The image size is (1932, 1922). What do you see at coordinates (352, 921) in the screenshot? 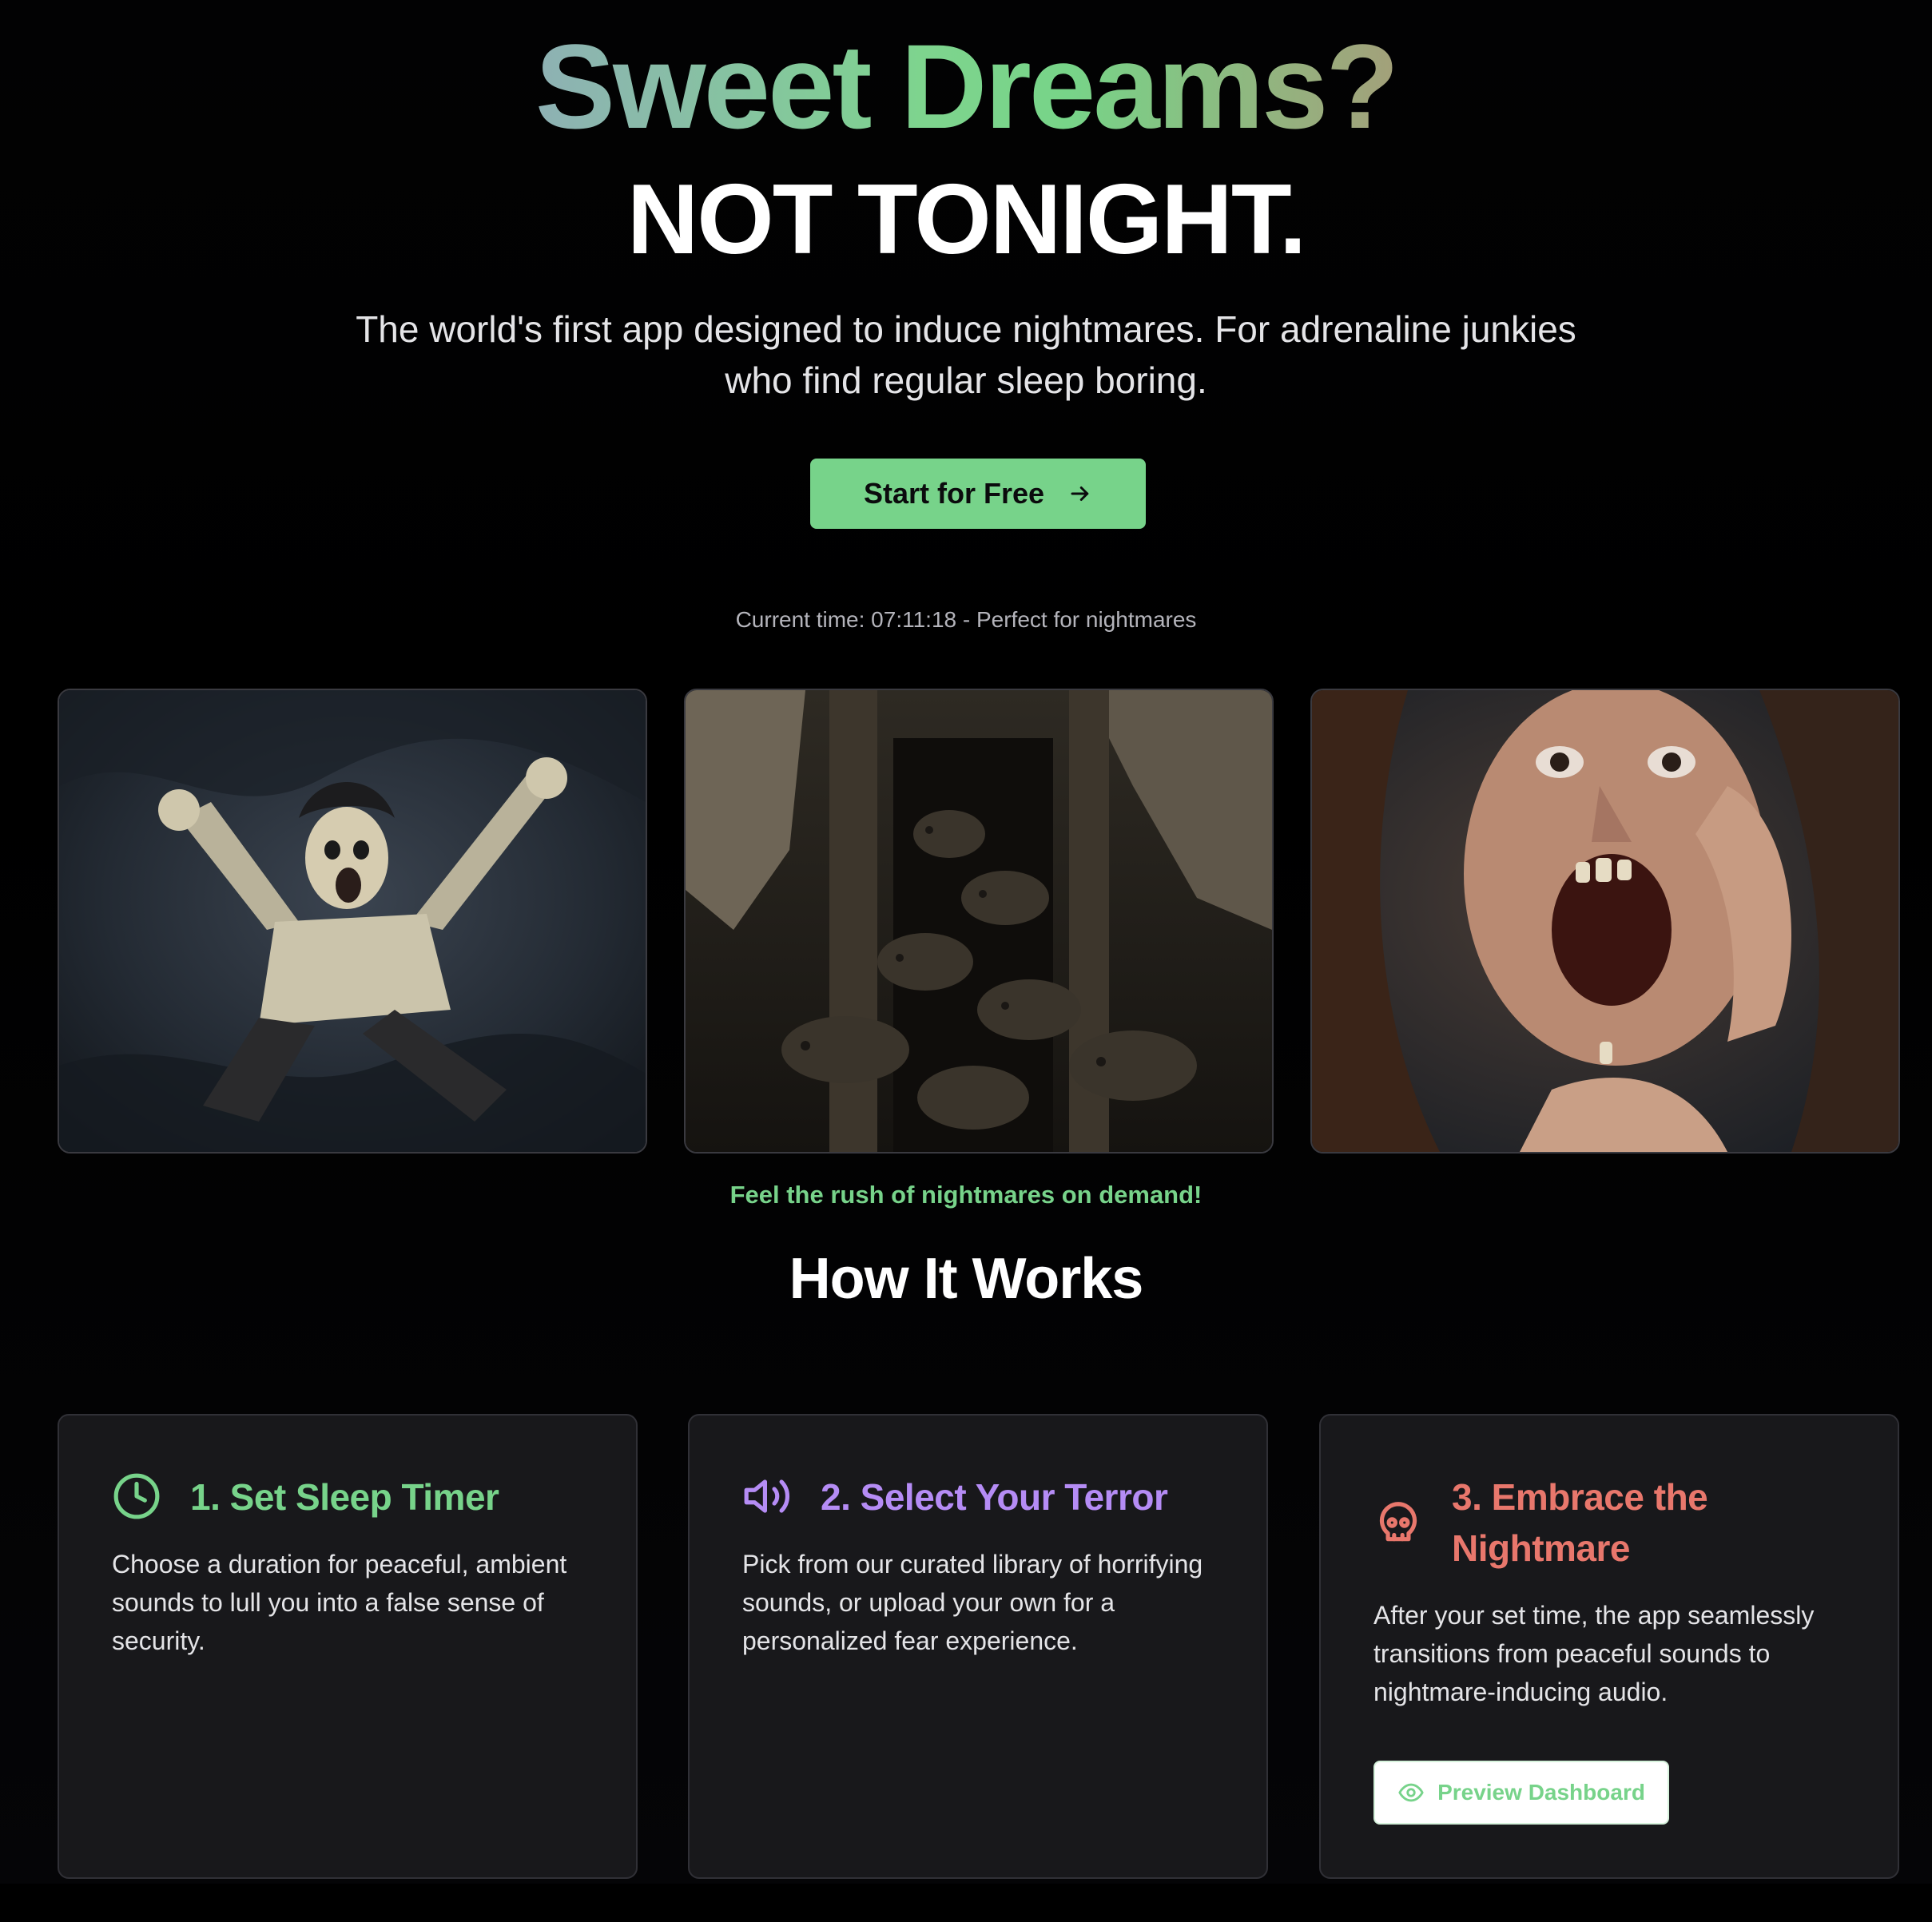
I see `falling-man-image` at bounding box center [352, 921].